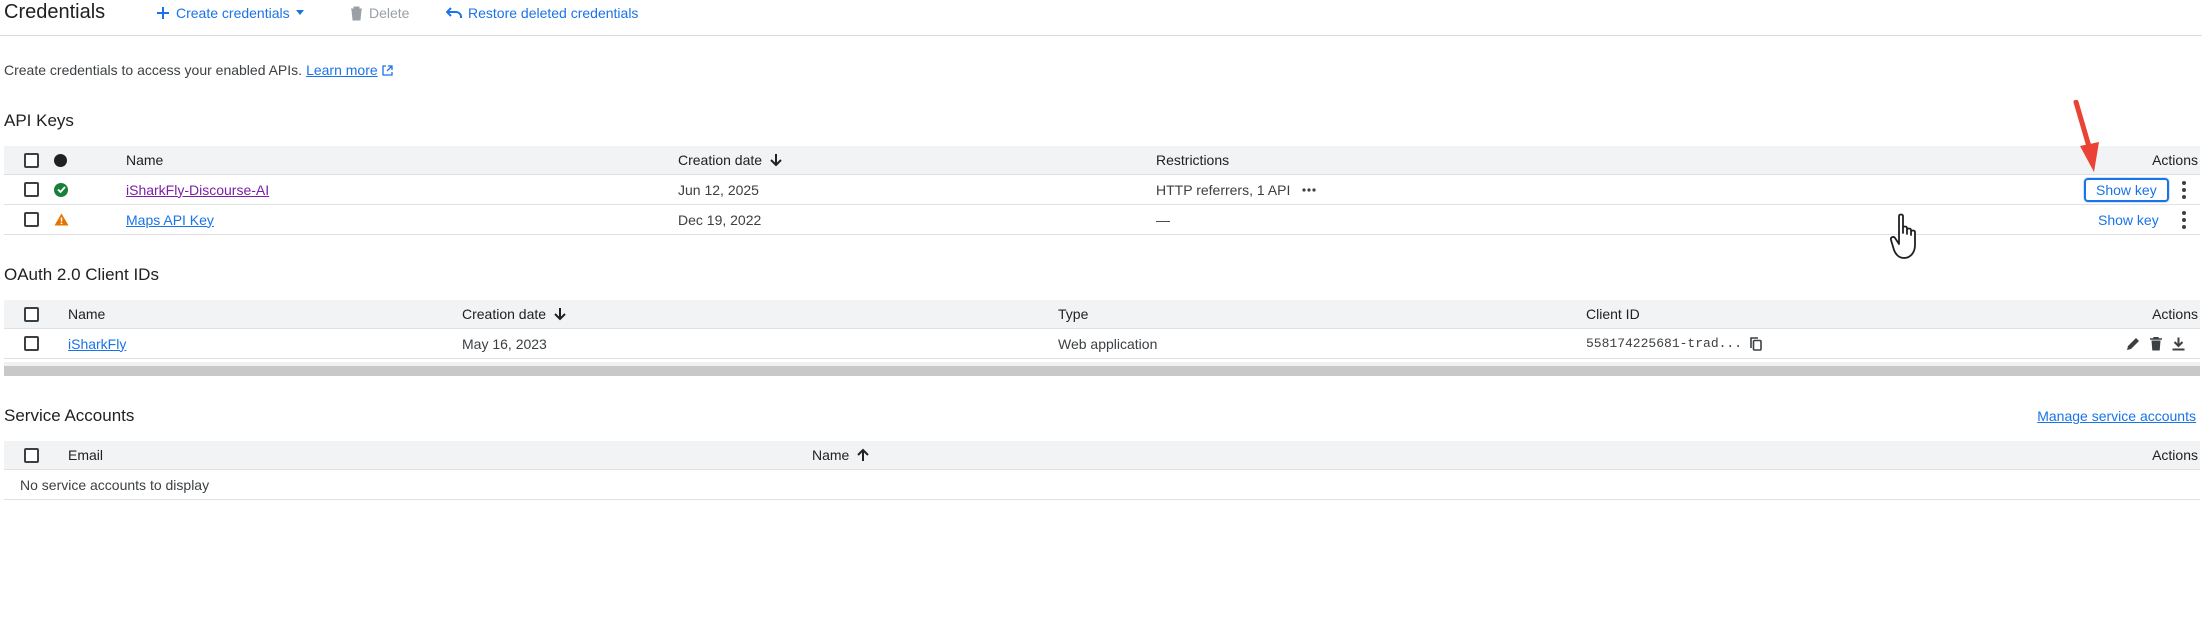  I want to click on table-row: Maps API Key Dec 19, 2022 — Show key, so click(1102, 220).